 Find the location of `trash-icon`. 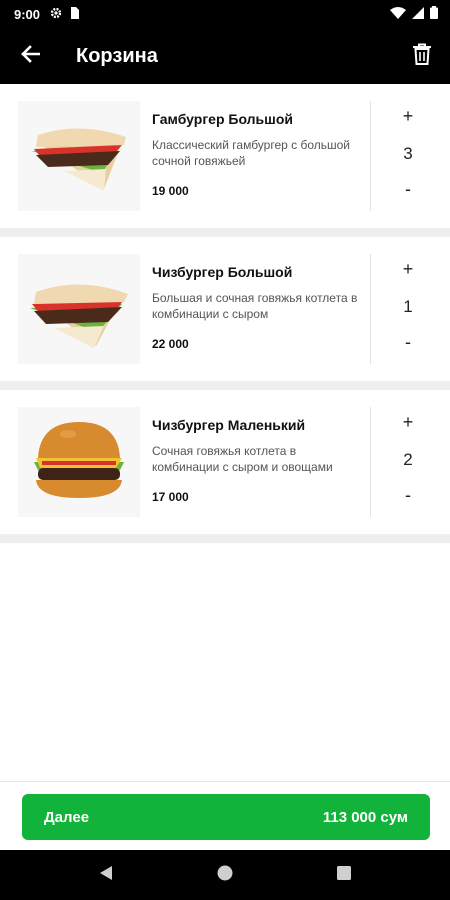

trash-icon is located at coordinates (422, 56).